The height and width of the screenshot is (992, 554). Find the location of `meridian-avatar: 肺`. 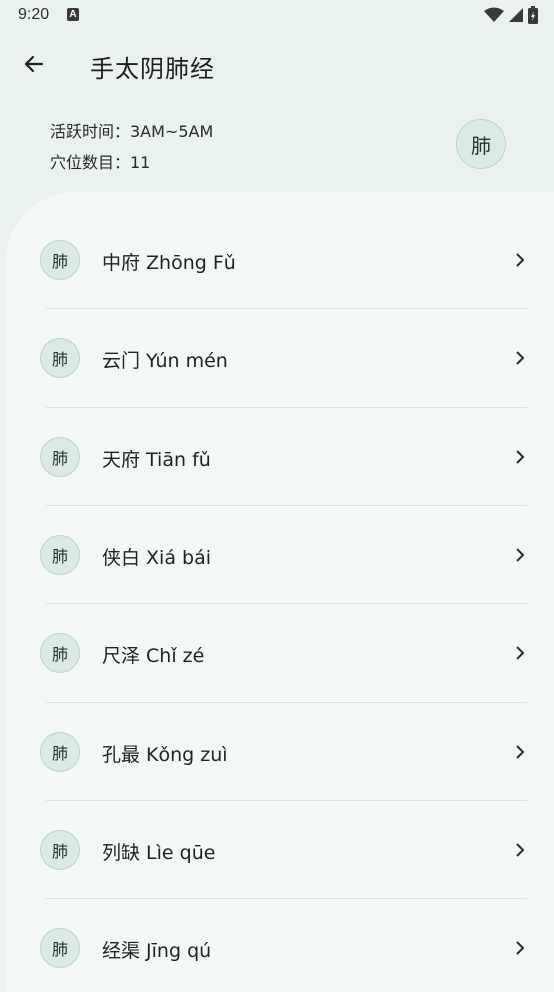

meridian-avatar: 肺 is located at coordinates (481, 144).